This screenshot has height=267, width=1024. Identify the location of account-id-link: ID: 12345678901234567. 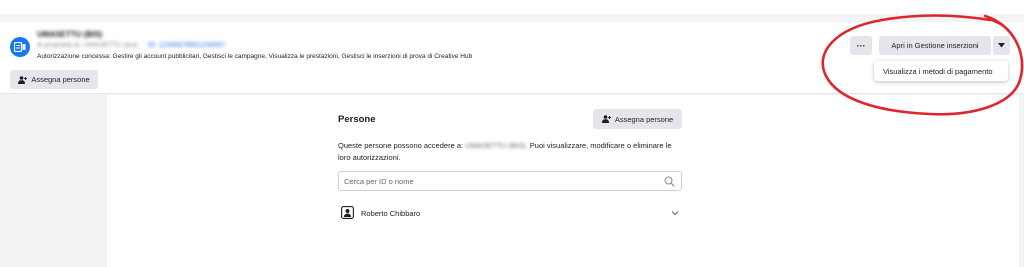
(186, 45).